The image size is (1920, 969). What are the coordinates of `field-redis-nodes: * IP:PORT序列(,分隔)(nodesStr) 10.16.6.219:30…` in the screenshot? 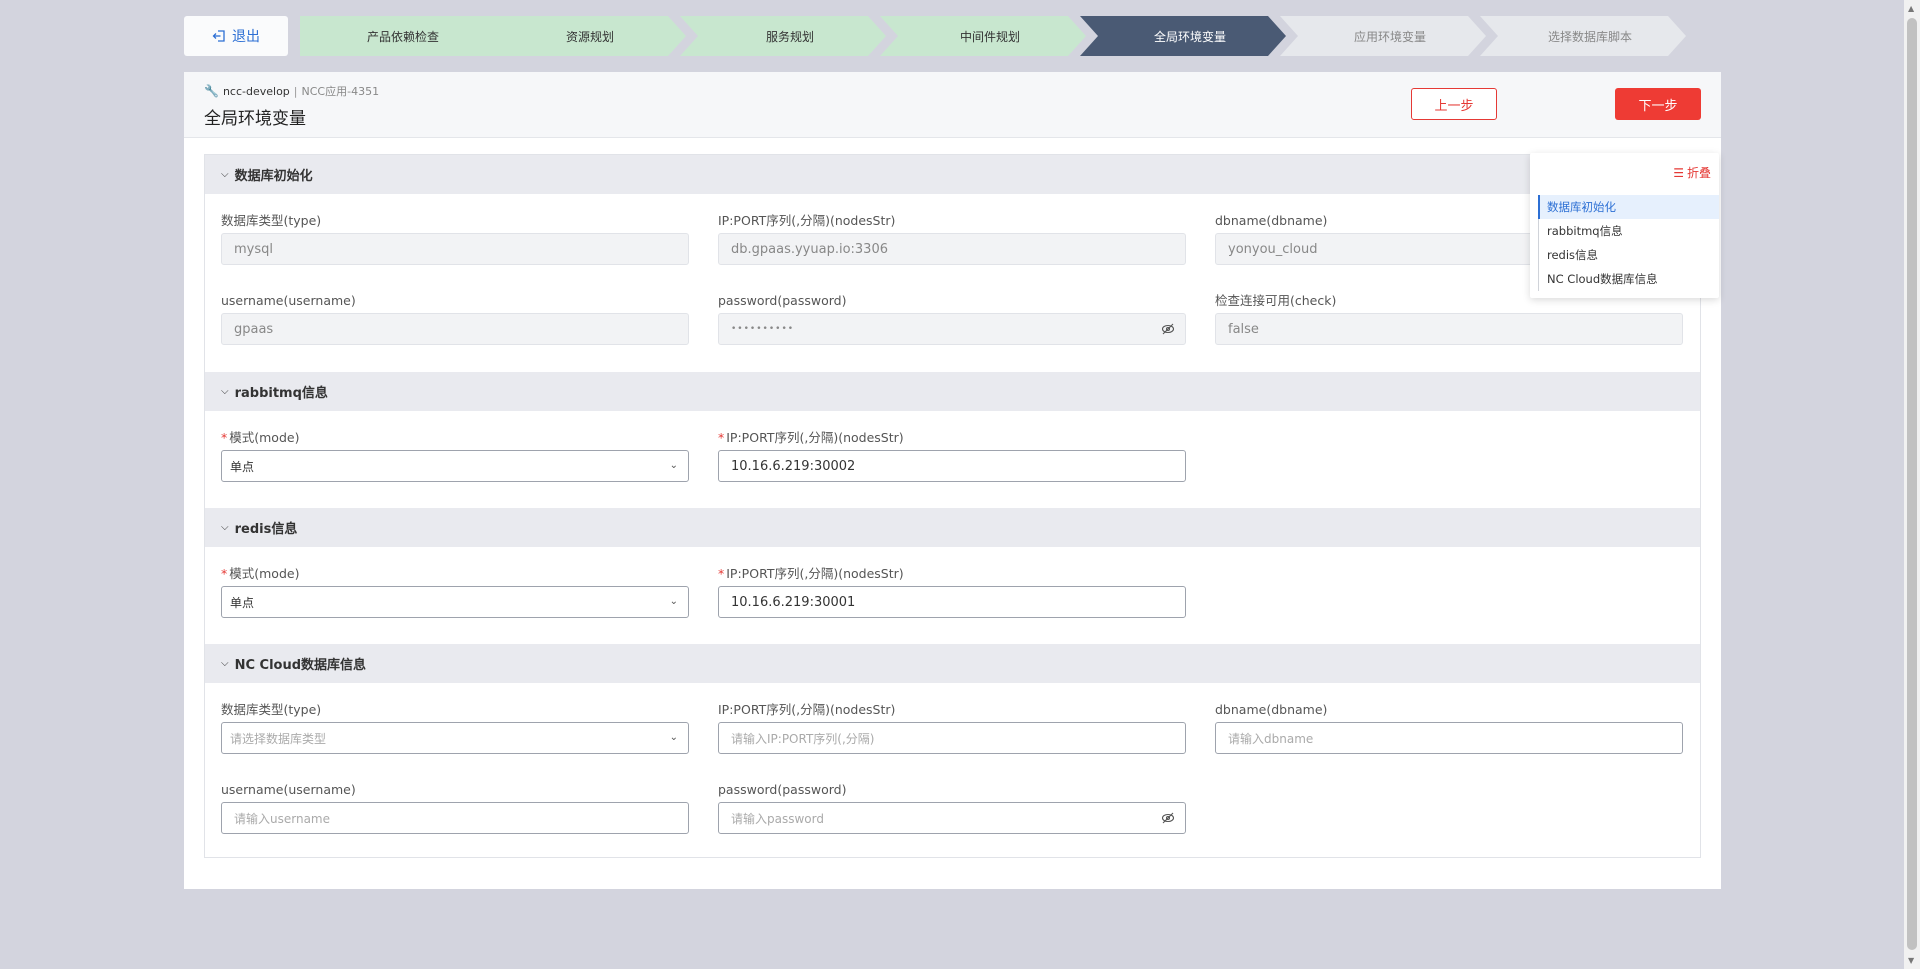 It's located at (952, 591).